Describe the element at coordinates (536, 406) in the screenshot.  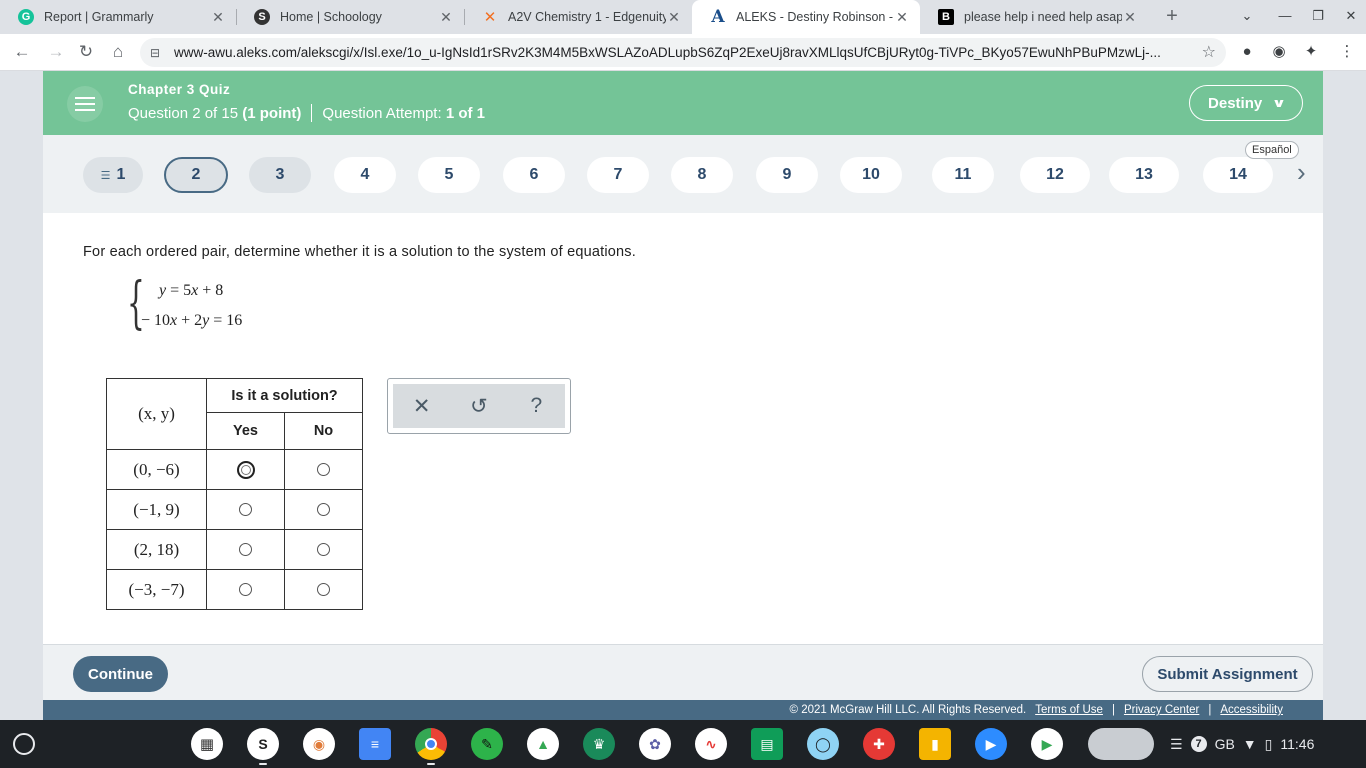
I see `help-question-icon: ?` at that location.